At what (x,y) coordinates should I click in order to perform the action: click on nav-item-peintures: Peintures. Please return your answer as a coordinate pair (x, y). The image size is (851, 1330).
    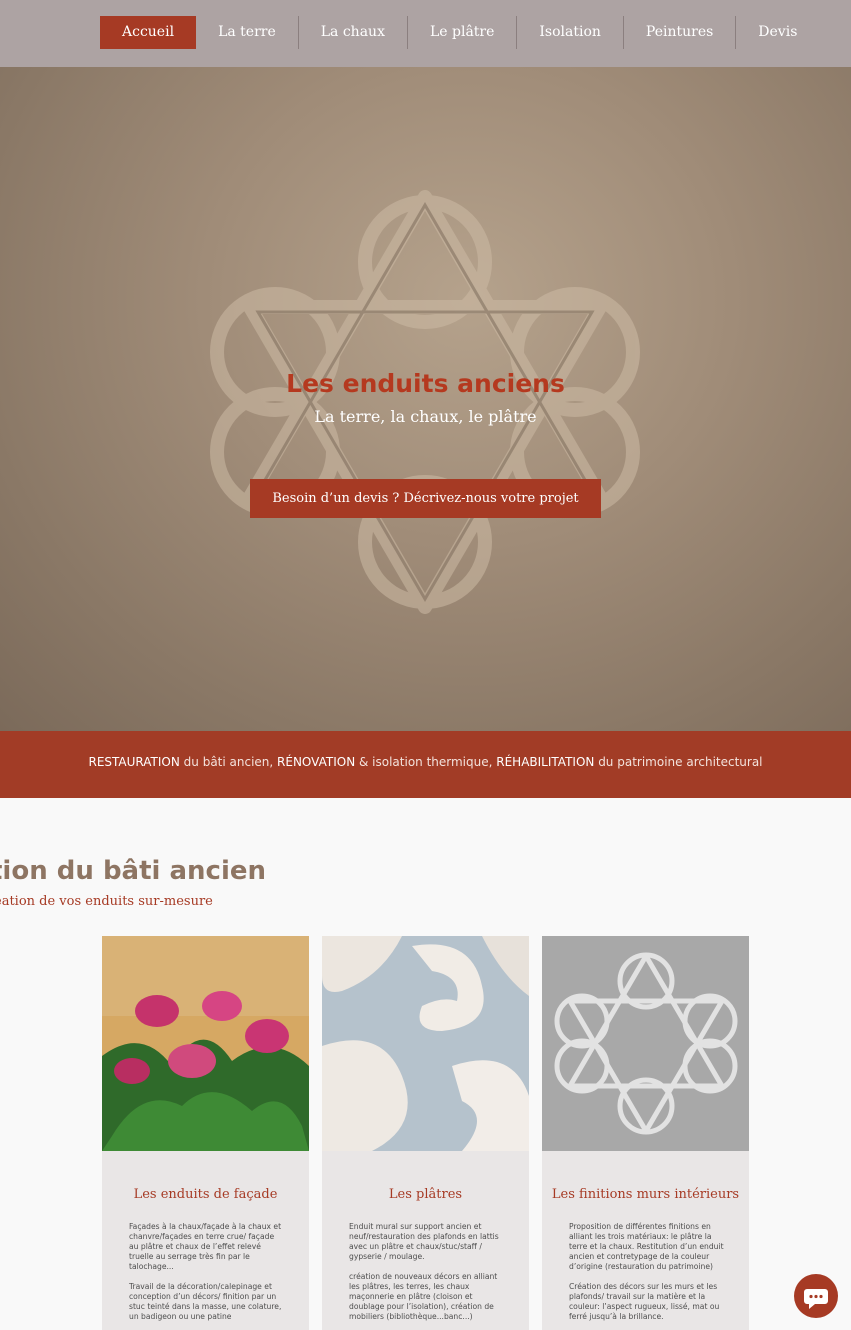
    Looking at the image, I should click on (680, 32).